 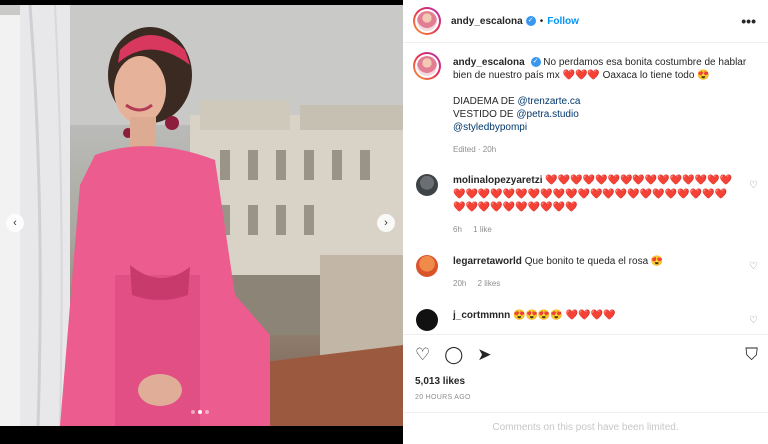 What do you see at coordinates (547, 114) in the screenshot?
I see `mention-petra: @petra.studio` at bounding box center [547, 114].